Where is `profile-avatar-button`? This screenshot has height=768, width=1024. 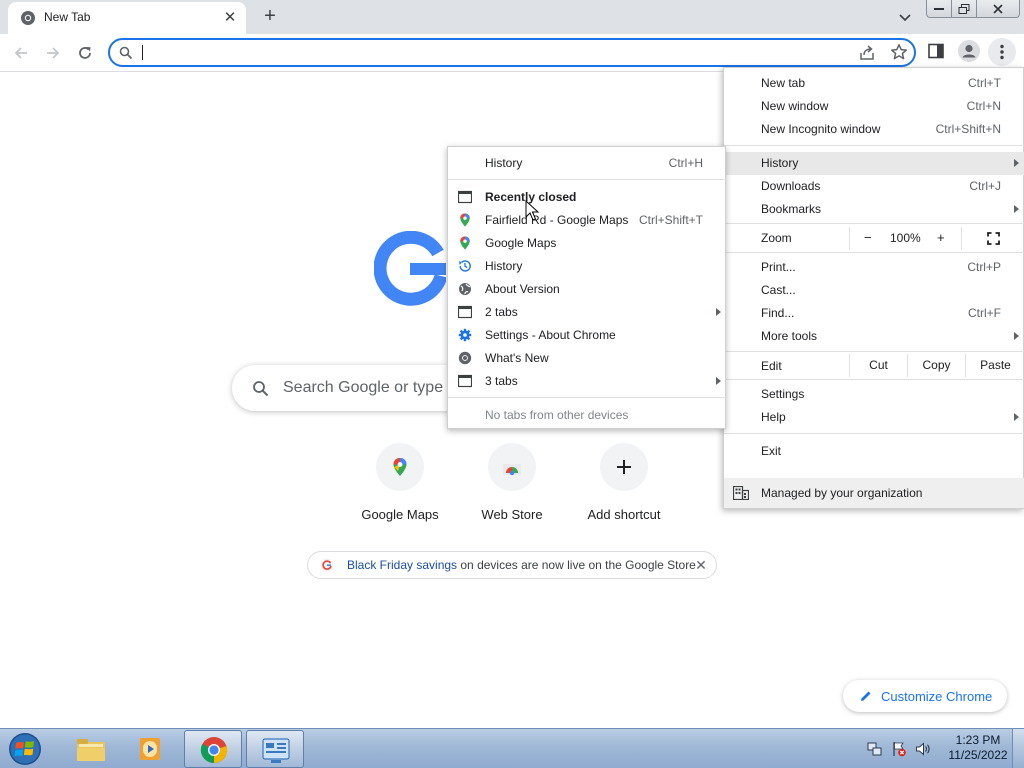 profile-avatar-button is located at coordinates (969, 51).